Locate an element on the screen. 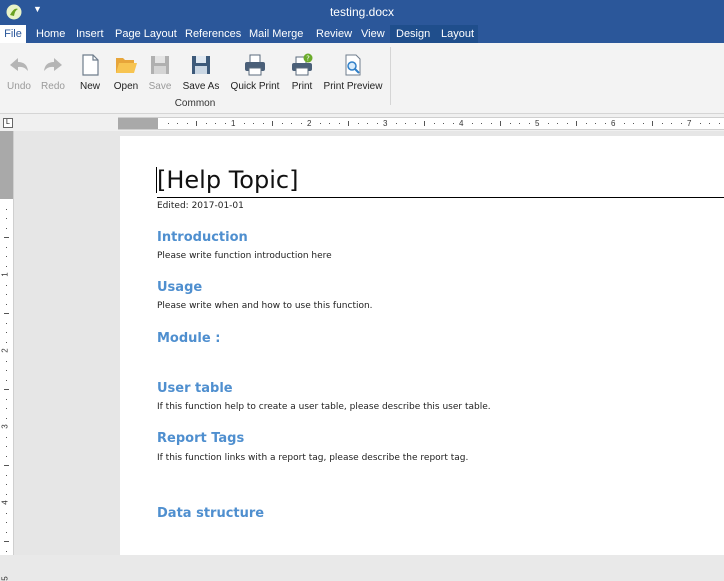 This screenshot has width=724, height=581. save-as-button: Save As is located at coordinates (201, 71).